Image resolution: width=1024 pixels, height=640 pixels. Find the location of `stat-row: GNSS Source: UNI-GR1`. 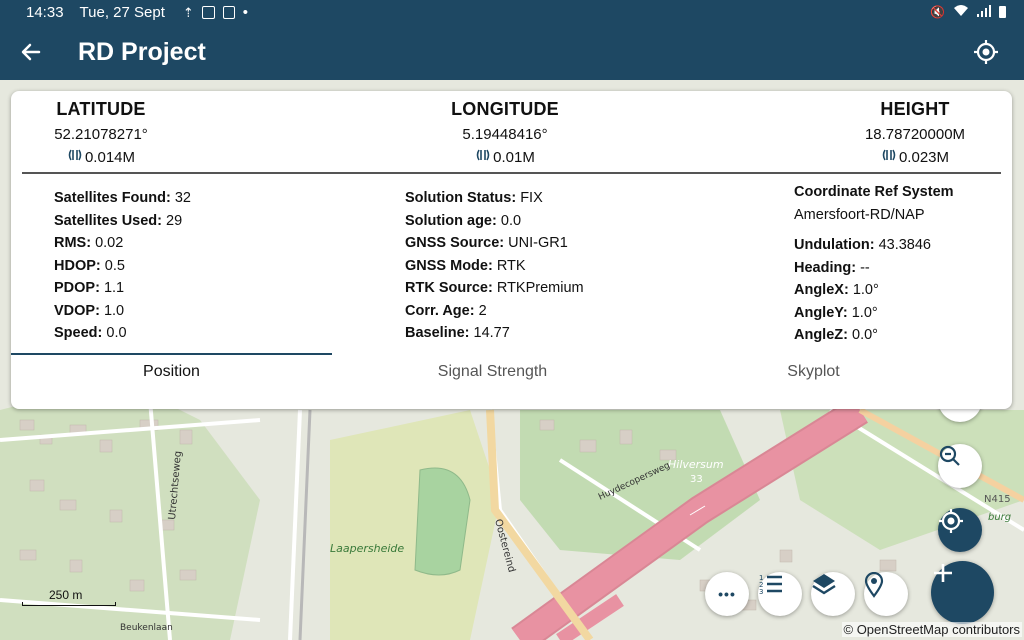

stat-row: GNSS Source: UNI-GR1 is located at coordinates (486, 243).